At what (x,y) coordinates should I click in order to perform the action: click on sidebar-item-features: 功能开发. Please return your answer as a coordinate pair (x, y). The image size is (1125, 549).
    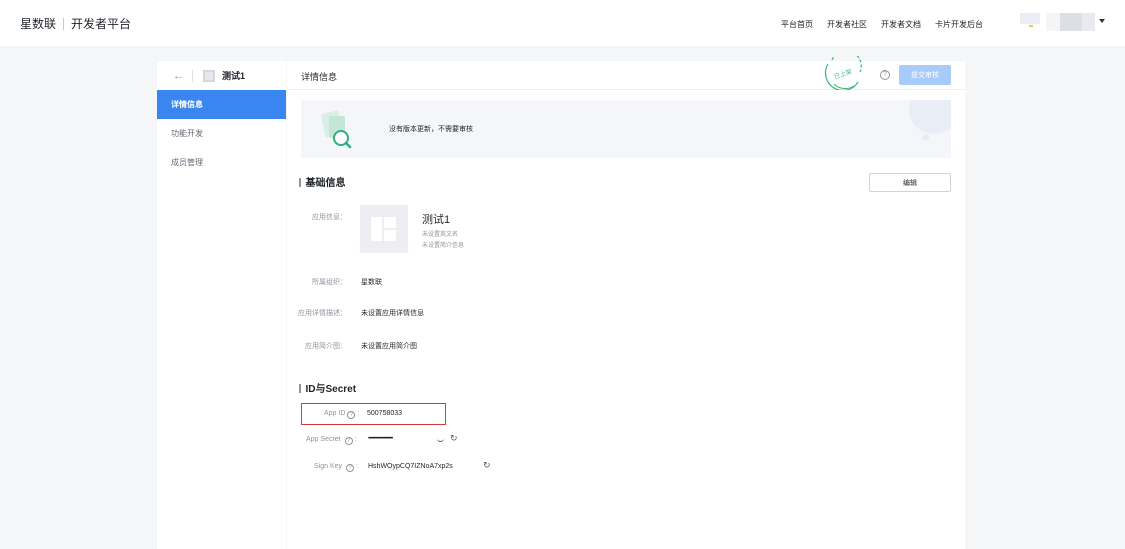
    Looking at the image, I should click on (221, 133).